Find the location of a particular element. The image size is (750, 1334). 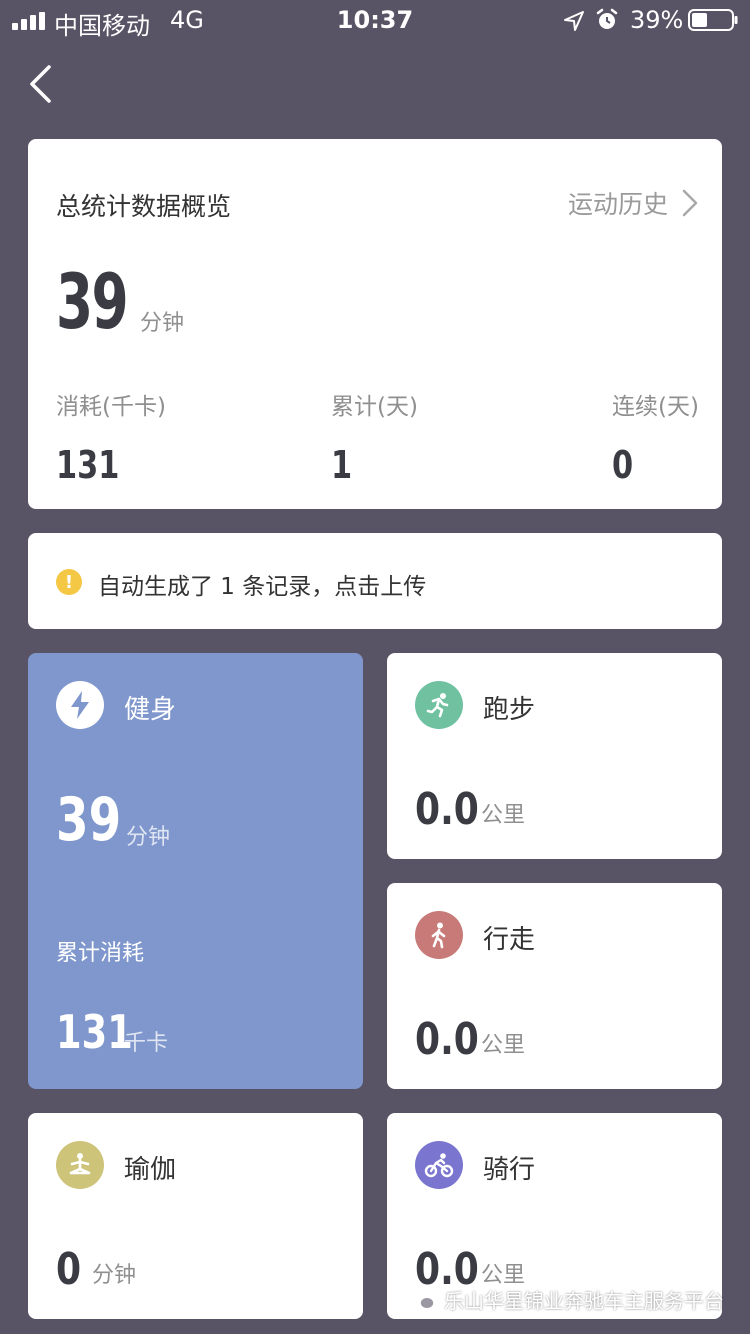

stat-label: 连续(天) is located at coordinates (655, 407).